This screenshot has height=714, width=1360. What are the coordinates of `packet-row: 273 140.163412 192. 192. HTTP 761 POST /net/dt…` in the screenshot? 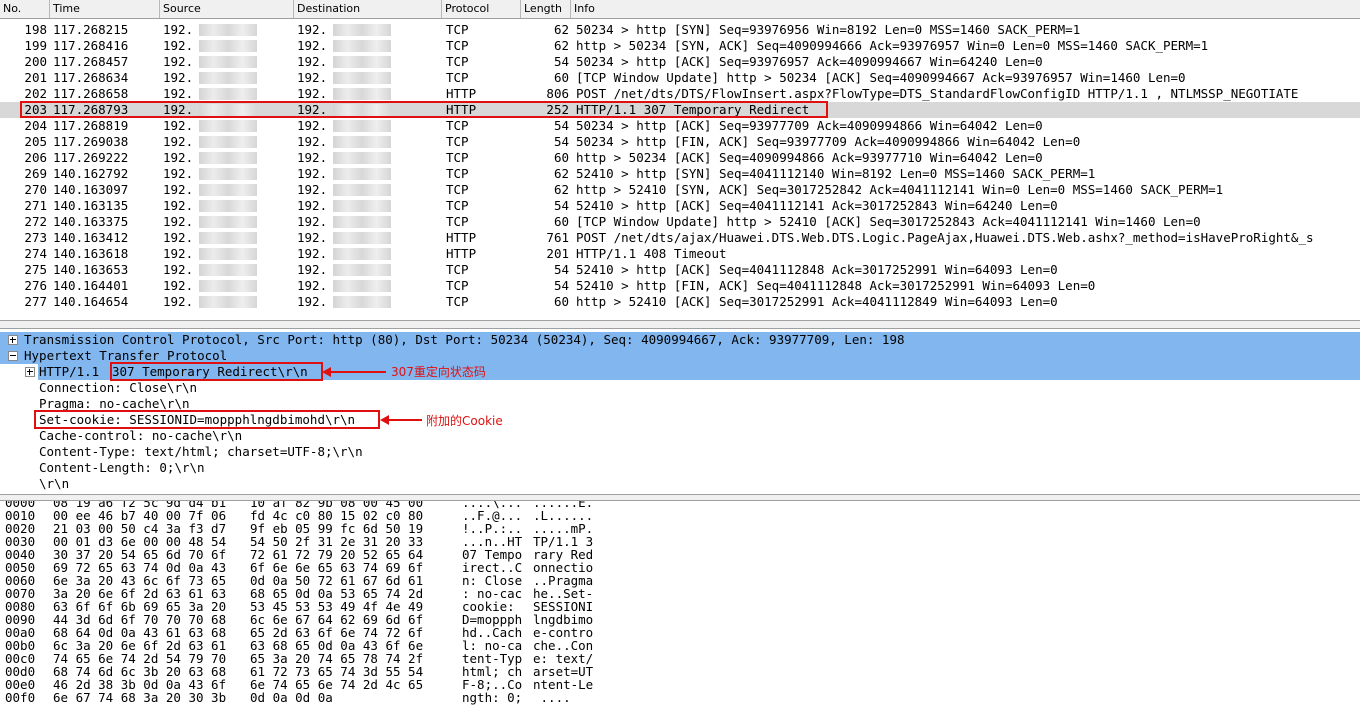 It's located at (680, 238).